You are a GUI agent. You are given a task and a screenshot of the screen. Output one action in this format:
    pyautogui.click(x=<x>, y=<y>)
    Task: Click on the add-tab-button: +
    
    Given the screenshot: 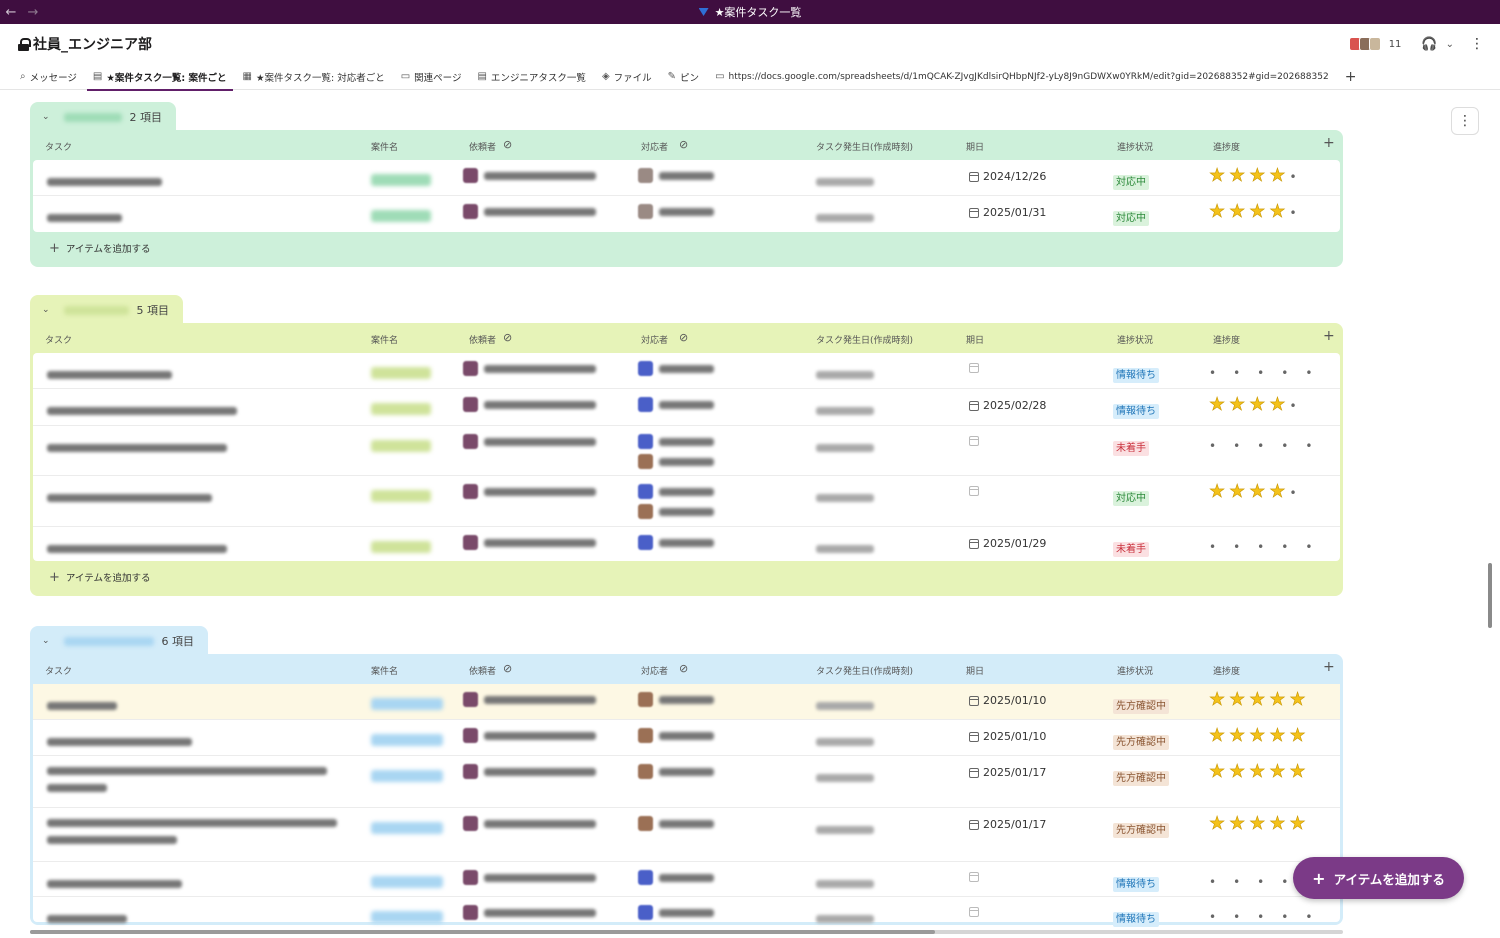 What is the action you would take?
    pyautogui.click(x=1351, y=77)
    